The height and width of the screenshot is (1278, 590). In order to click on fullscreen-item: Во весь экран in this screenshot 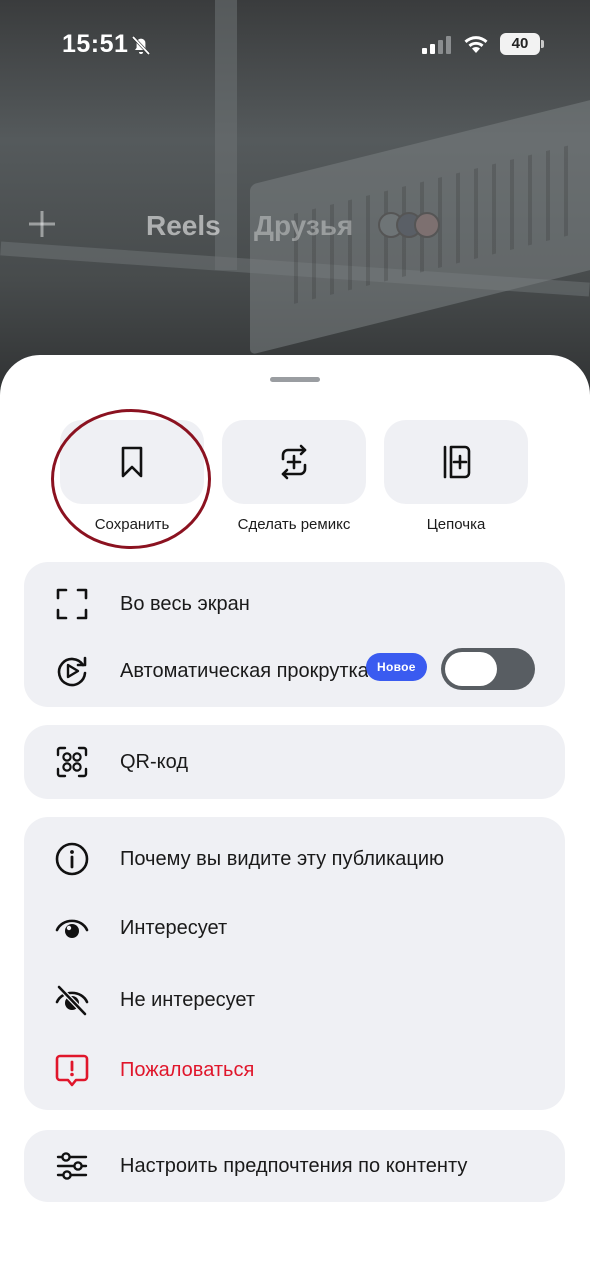, I will do `click(294, 604)`.